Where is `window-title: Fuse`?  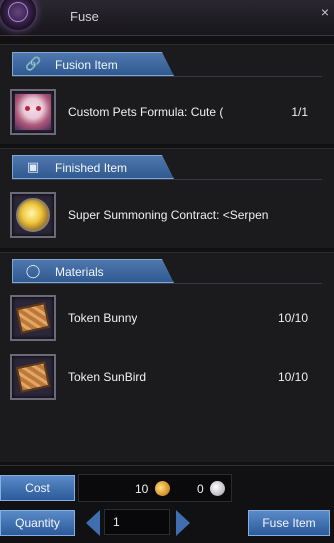 window-title: Fuse is located at coordinates (84, 16).